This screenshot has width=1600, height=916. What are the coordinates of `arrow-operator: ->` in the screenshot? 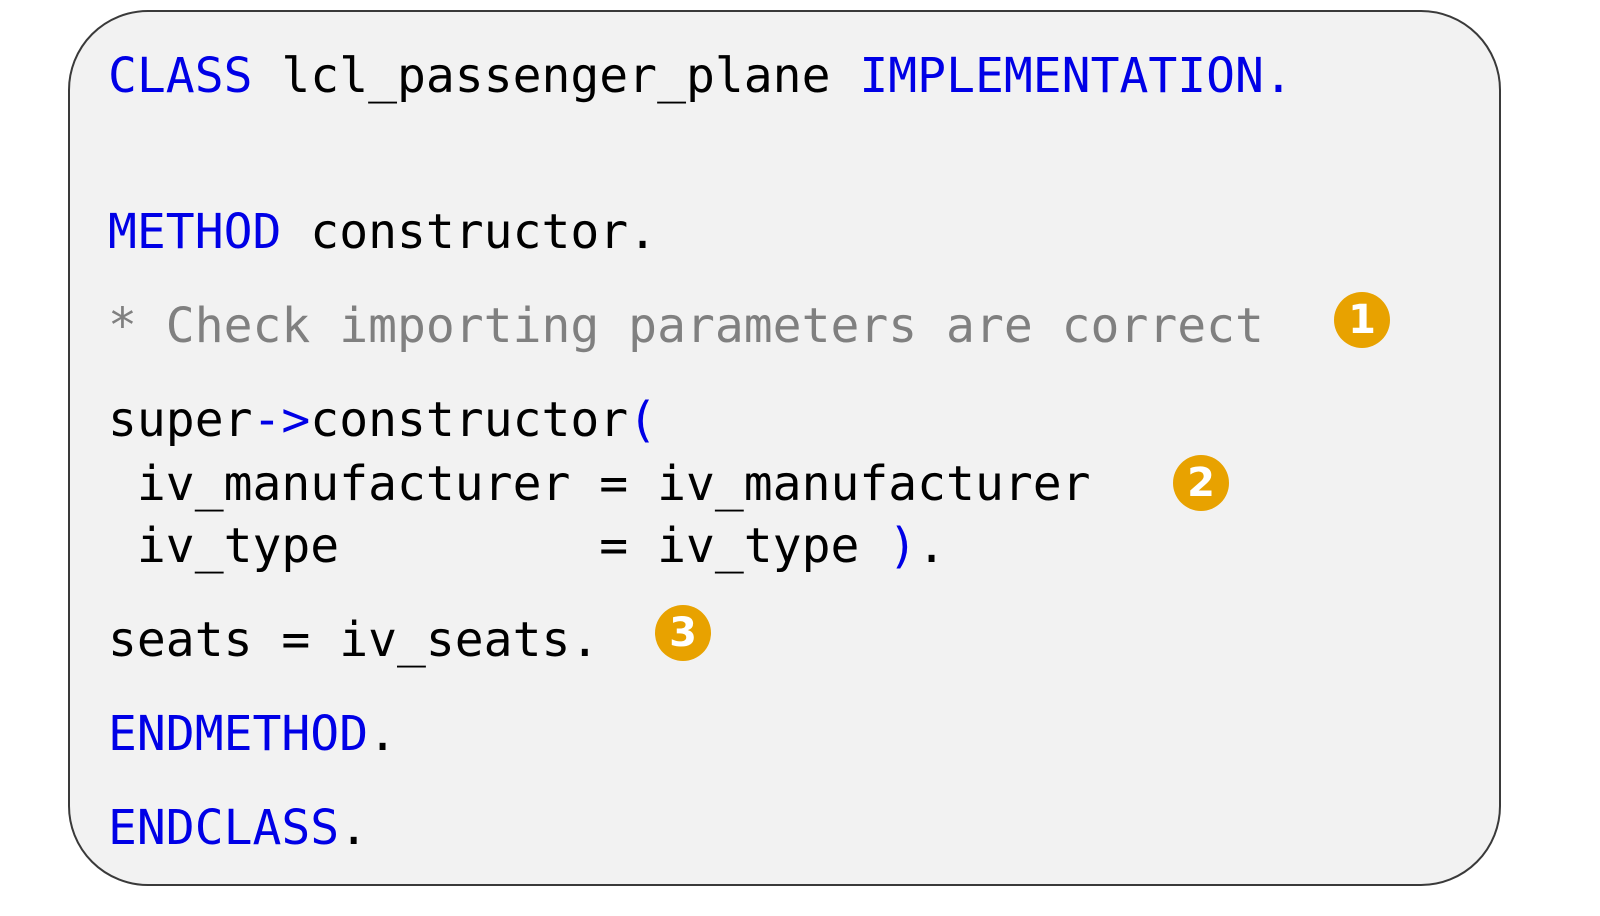 It's located at (281, 420).